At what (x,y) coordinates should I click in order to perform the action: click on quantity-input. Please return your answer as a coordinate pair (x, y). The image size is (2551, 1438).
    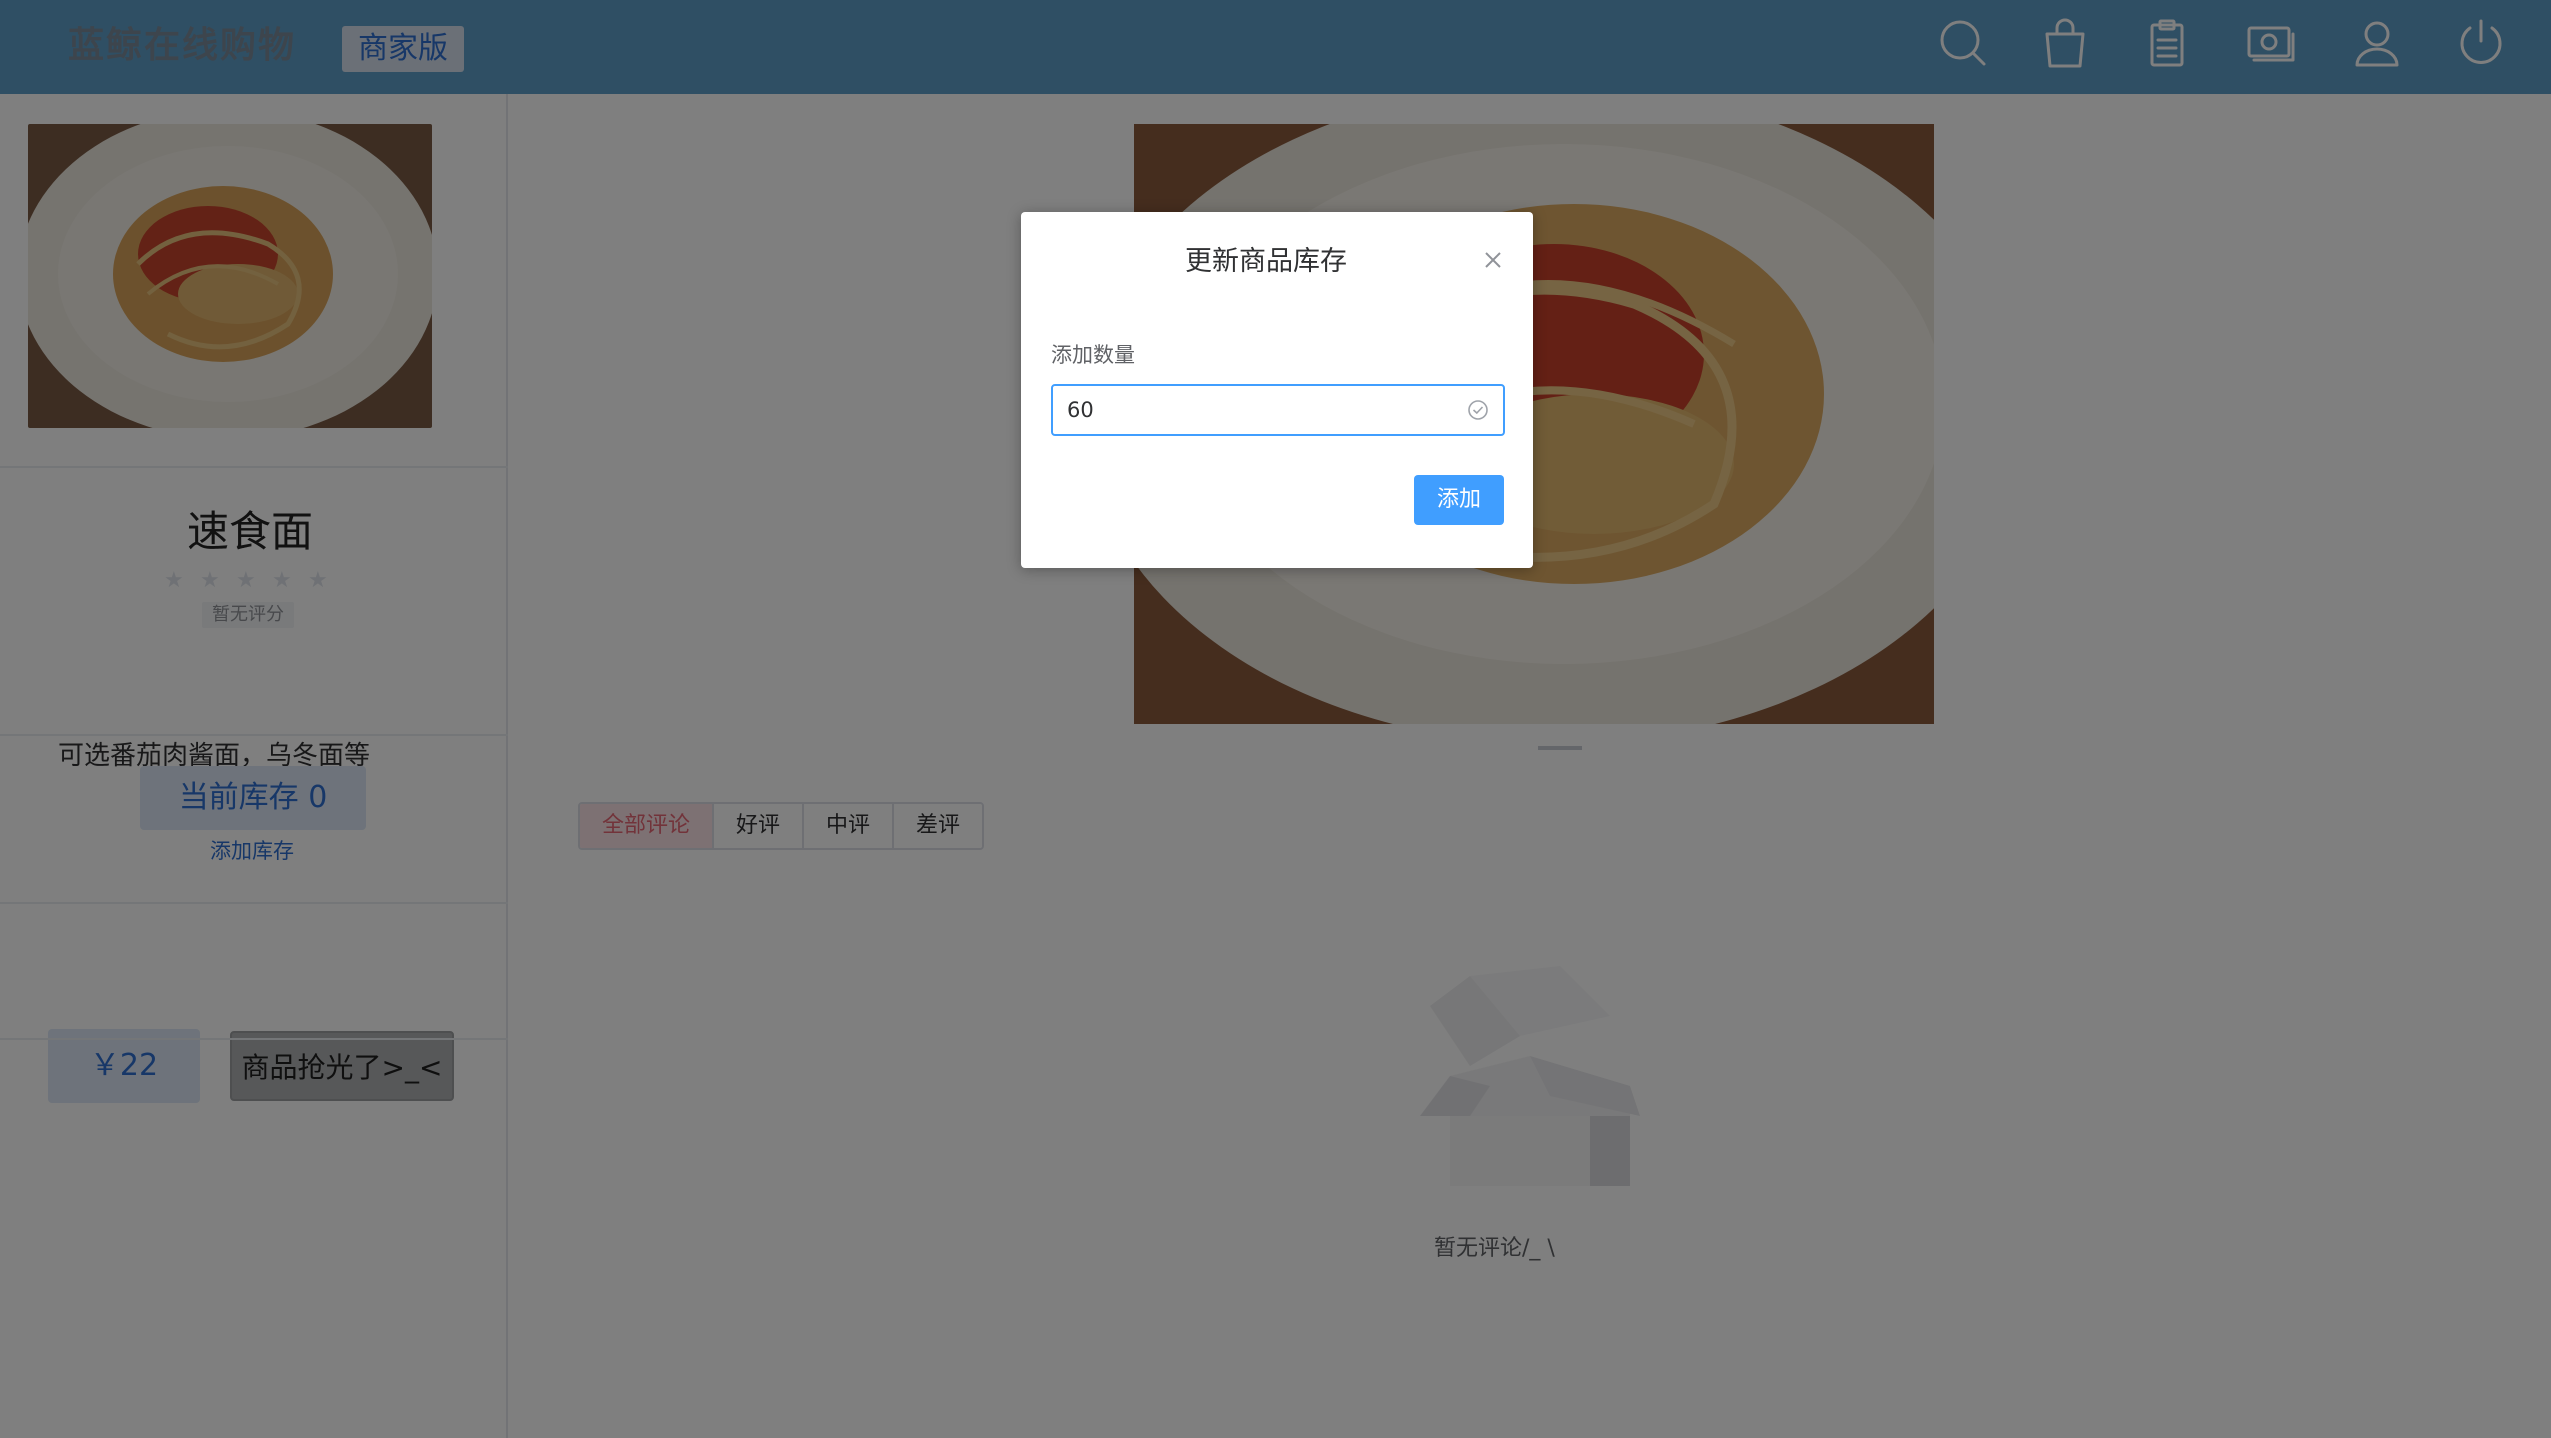
    Looking at the image, I should click on (1257, 410).